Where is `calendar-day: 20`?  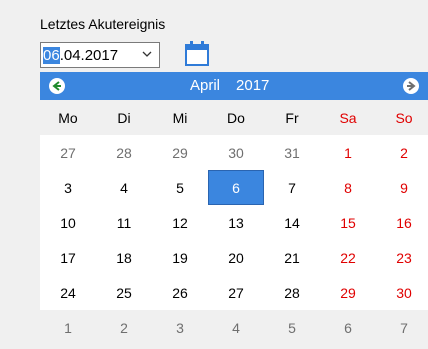
calendar-day: 20 is located at coordinates (236, 257).